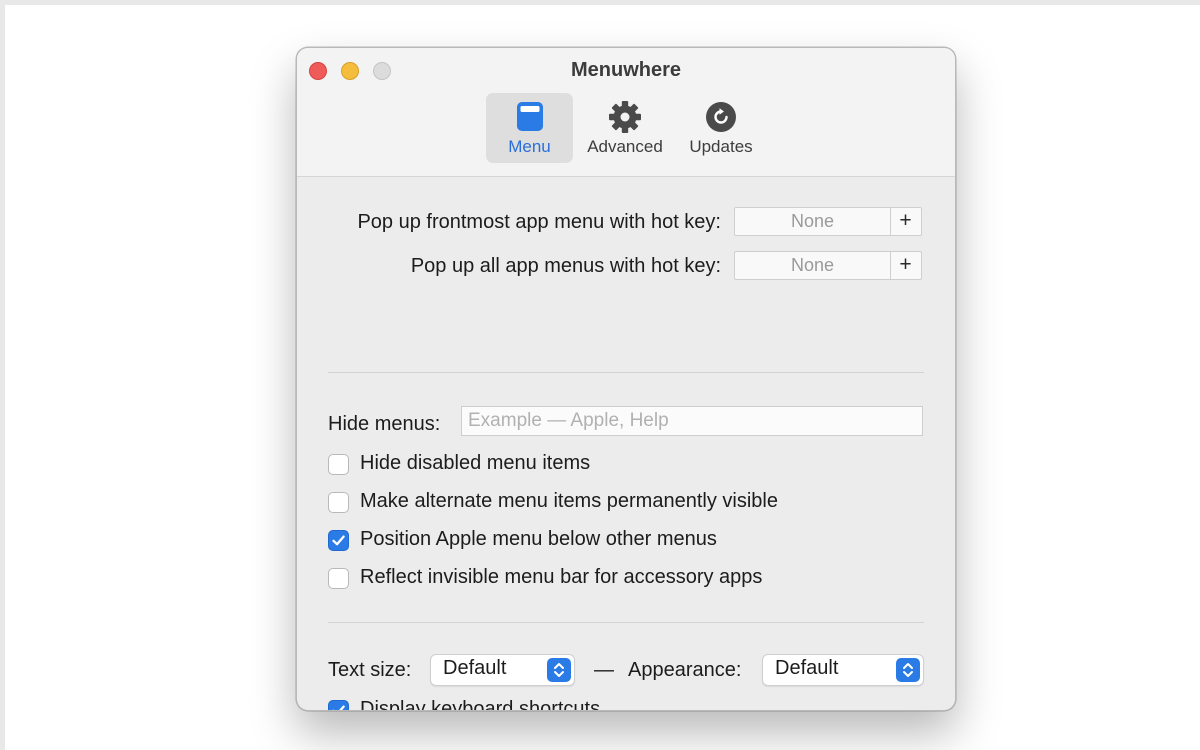 Image resolution: width=1200 pixels, height=750 pixels. I want to click on tab-menu-label: Menu, so click(529, 146).